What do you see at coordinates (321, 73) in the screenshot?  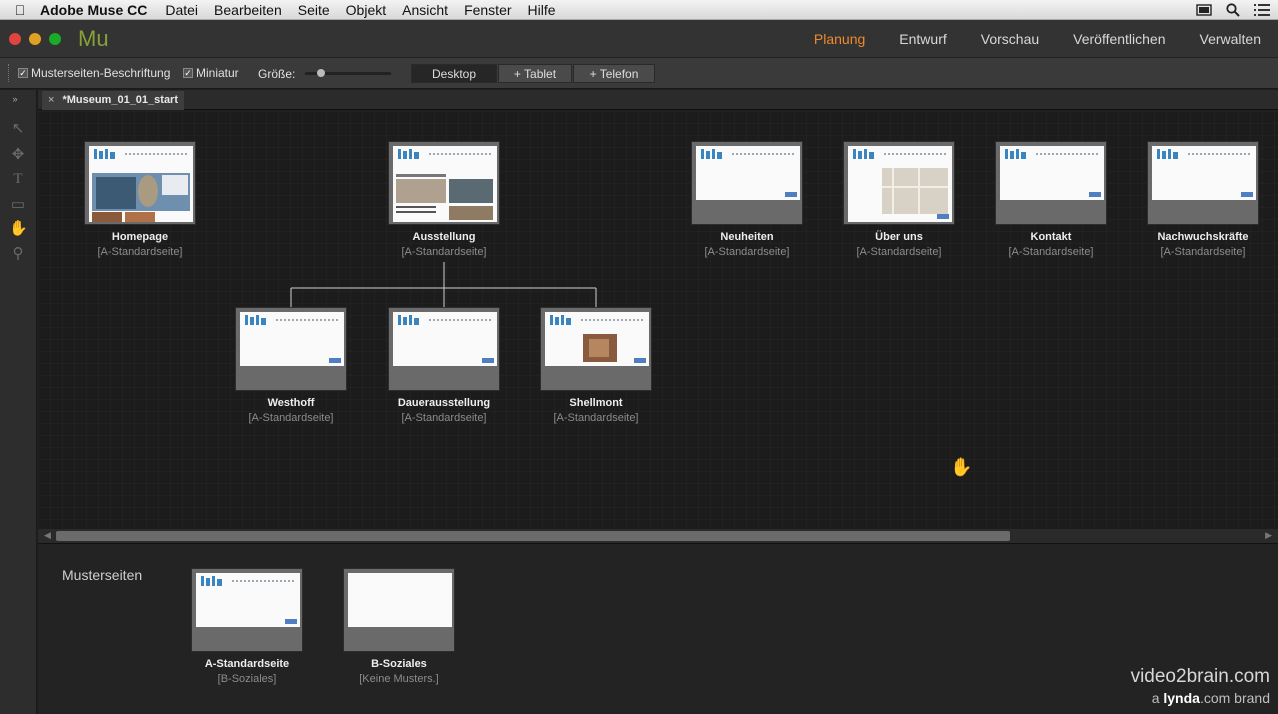 I see `size-slider-handle` at bounding box center [321, 73].